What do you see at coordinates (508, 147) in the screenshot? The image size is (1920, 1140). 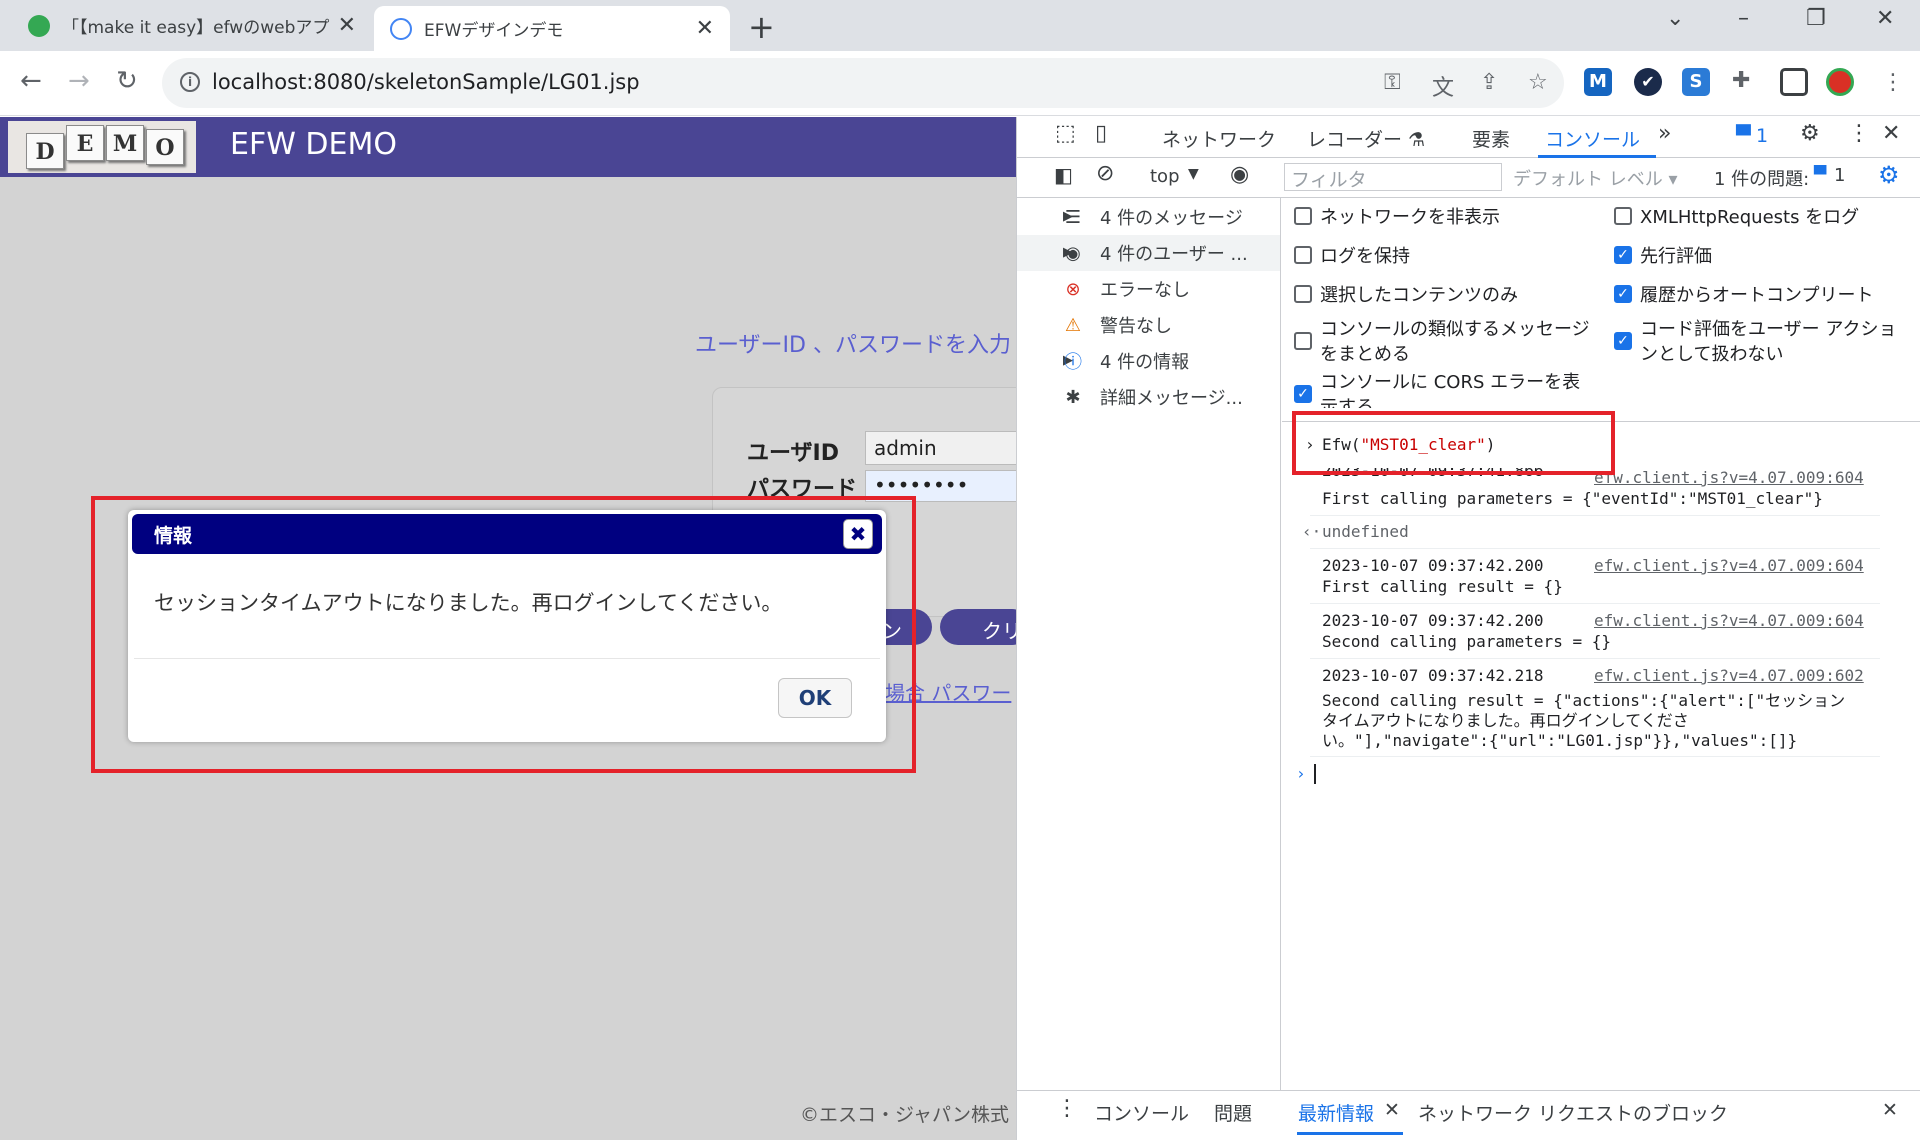 I see `app-header: D E M O EFW DEMO` at bounding box center [508, 147].